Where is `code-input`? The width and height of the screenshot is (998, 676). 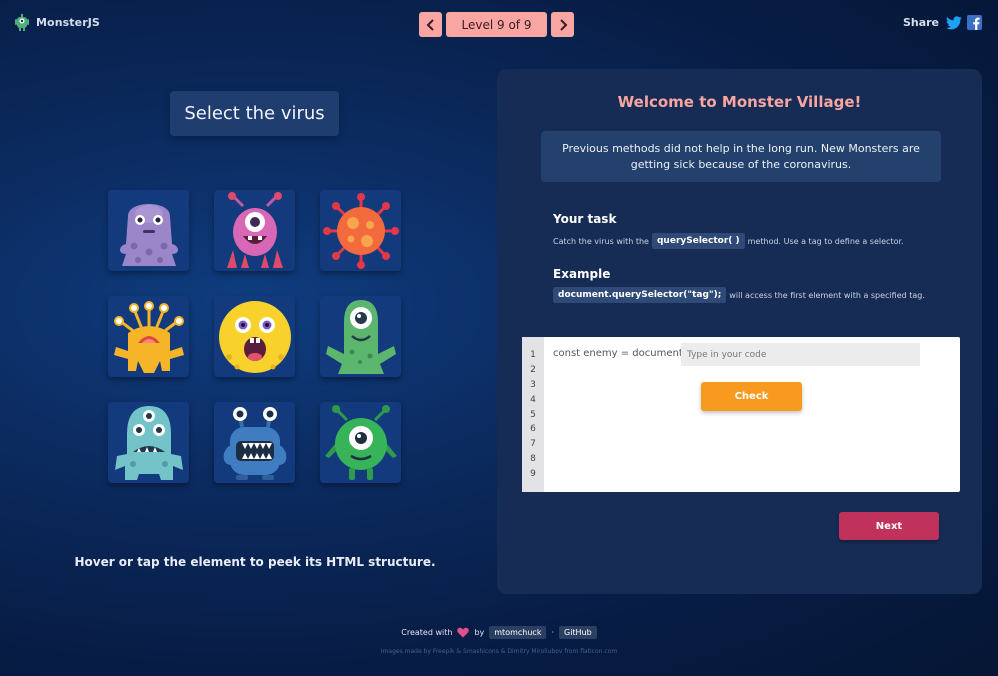 code-input is located at coordinates (800, 354).